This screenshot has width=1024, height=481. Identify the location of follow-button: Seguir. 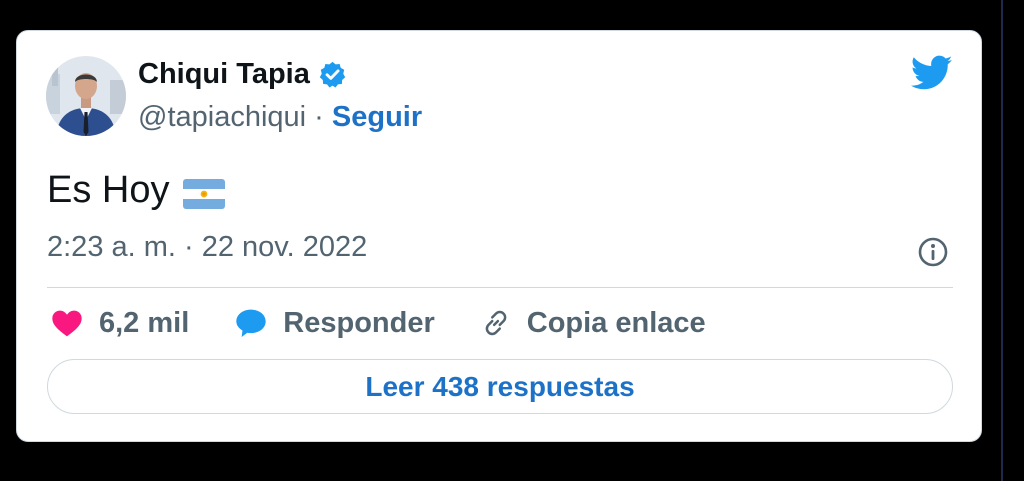
(377, 117).